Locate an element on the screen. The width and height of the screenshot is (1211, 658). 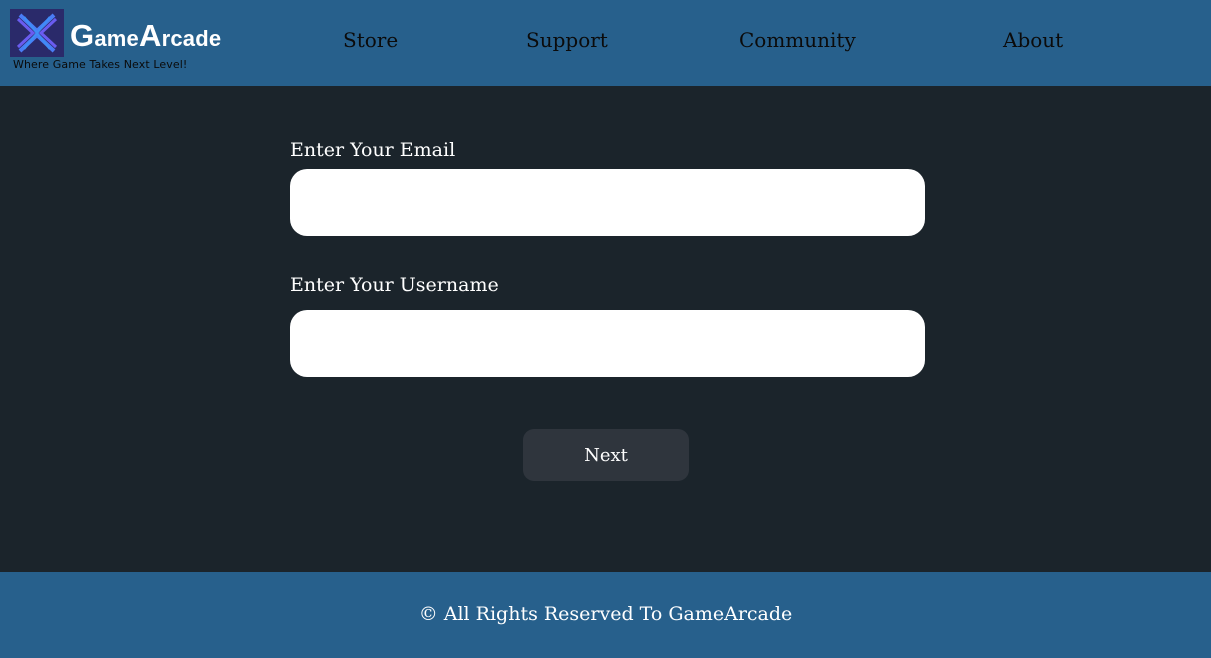
x-logo-icon is located at coordinates (37, 33).